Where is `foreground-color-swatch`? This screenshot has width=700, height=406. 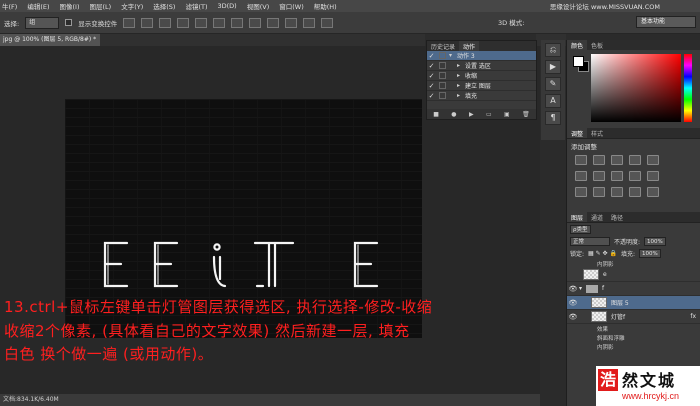 foreground-color-swatch is located at coordinates (578, 61).